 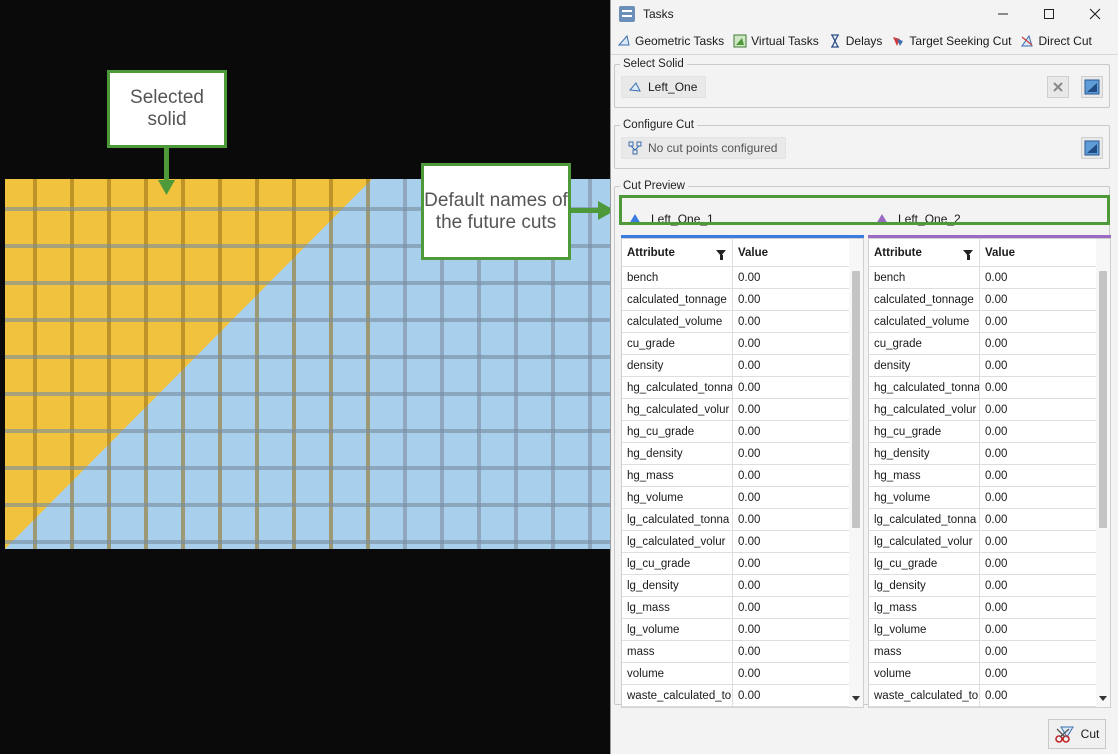 I want to click on clear-selection-button, so click(x=1058, y=87).